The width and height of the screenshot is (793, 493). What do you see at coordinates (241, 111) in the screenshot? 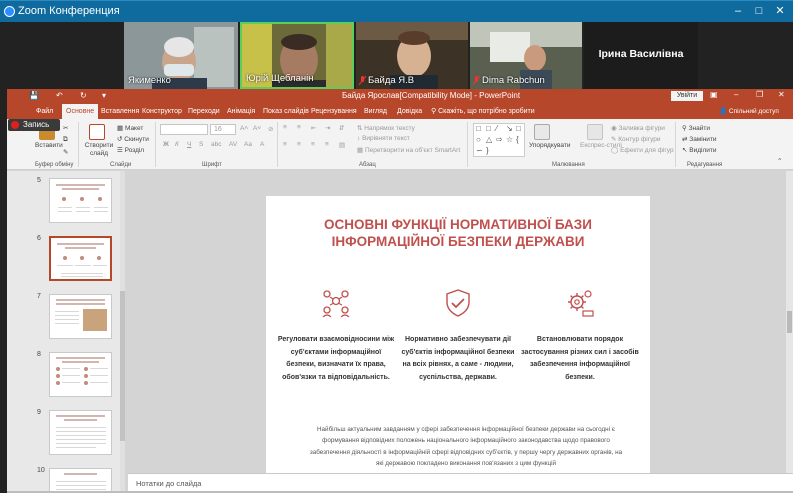
I see `tab-animations: Анімація` at bounding box center [241, 111].